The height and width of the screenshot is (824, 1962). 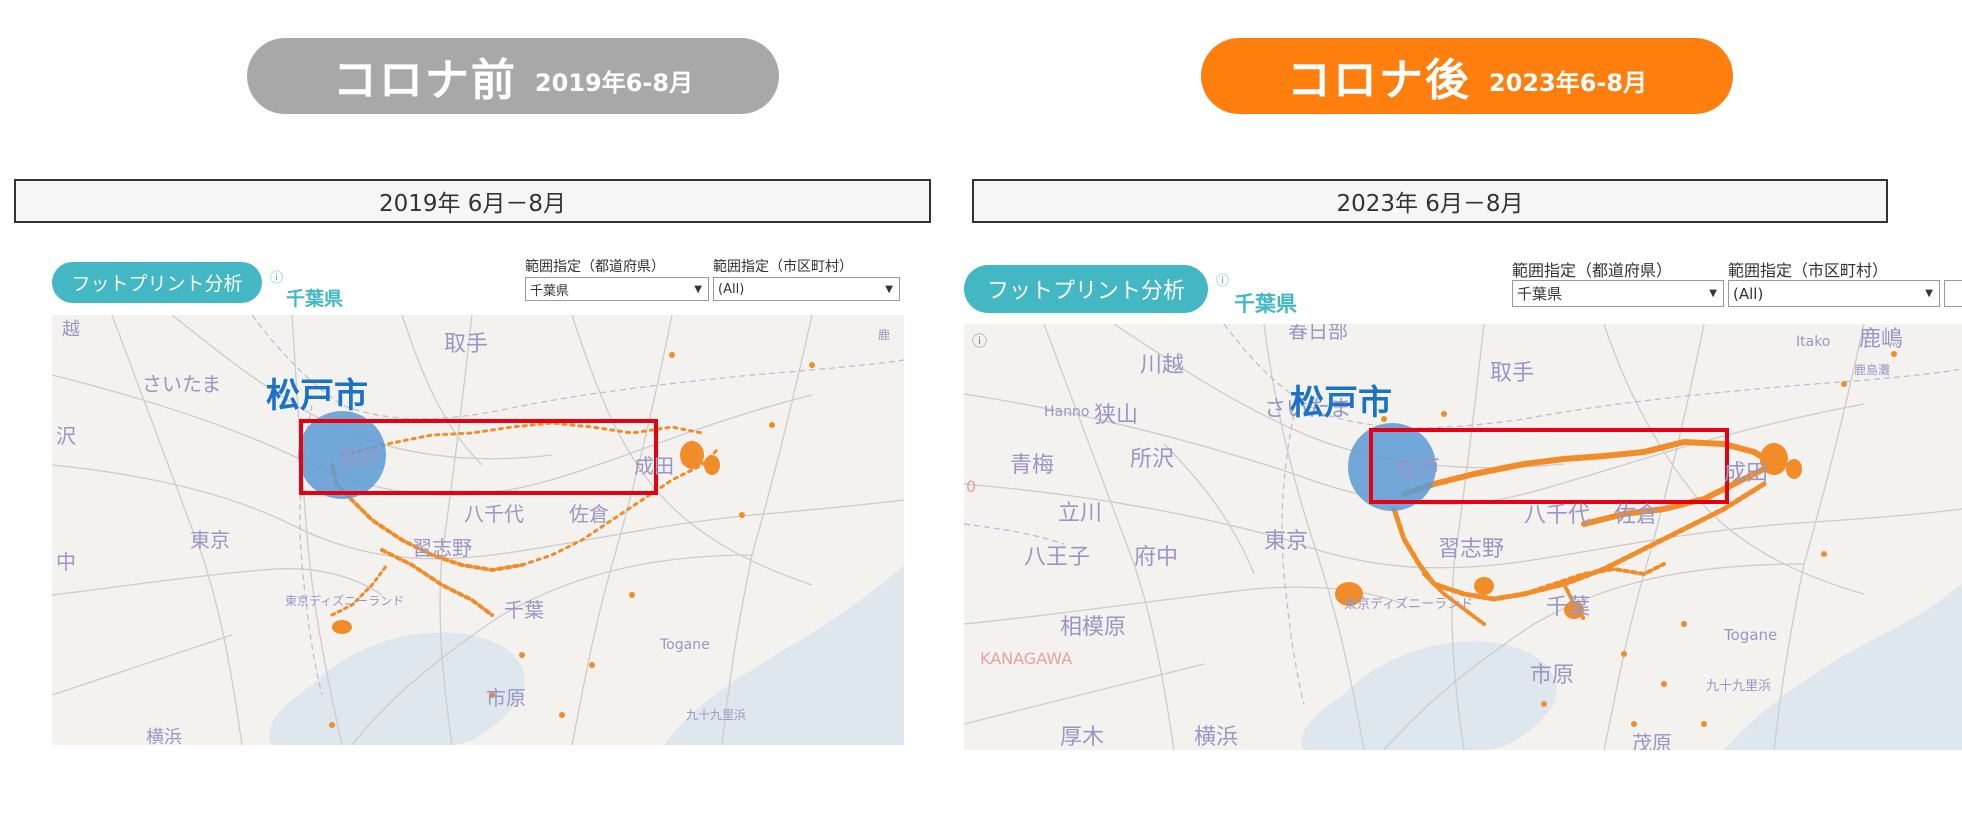 What do you see at coordinates (1568, 82) in the screenshot?
I see `after-covid-period: 2023年6-8月` at bounding box center [1568, 82].